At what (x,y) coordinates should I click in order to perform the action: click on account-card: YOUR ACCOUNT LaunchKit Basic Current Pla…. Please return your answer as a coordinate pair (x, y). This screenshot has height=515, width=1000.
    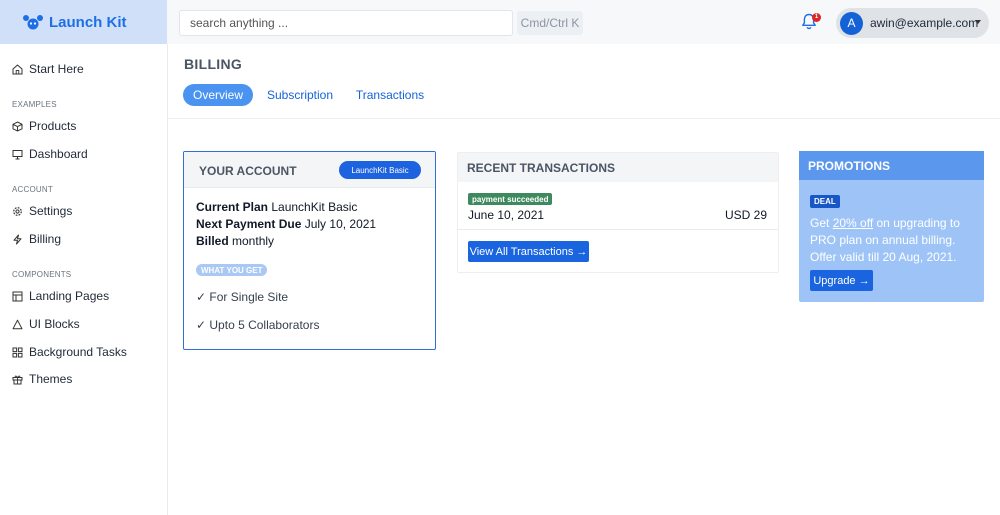
    Looking at the image, I should click on (309, 250).